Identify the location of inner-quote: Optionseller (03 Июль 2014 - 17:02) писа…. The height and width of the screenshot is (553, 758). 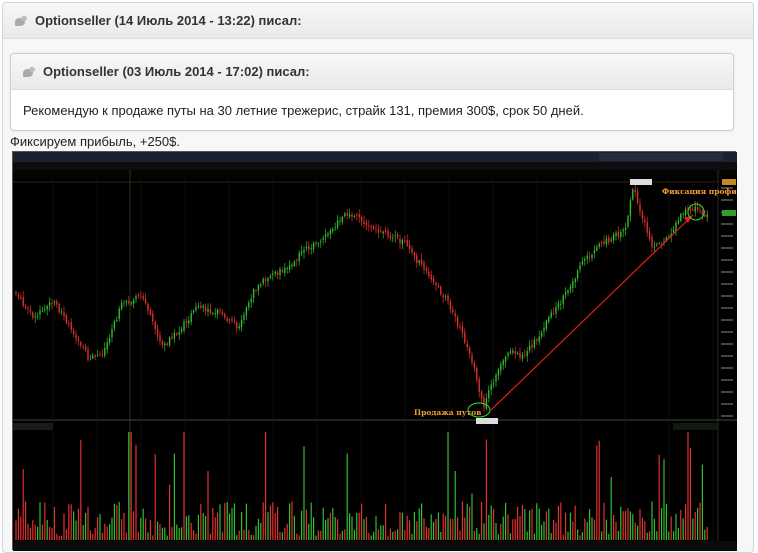
(372, 92).